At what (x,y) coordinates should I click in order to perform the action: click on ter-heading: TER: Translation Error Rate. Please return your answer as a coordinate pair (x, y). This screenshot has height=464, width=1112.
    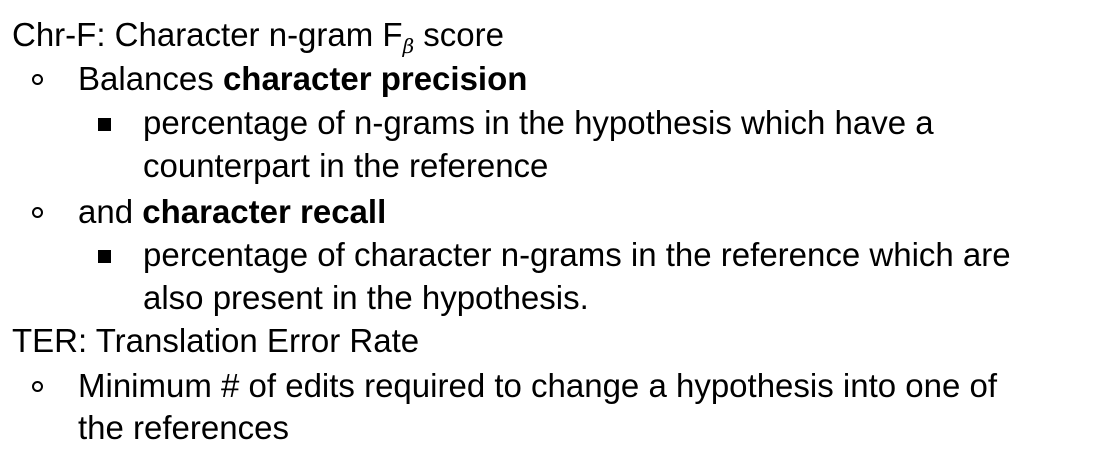
    Looking at the image, I should click on (216, 340).